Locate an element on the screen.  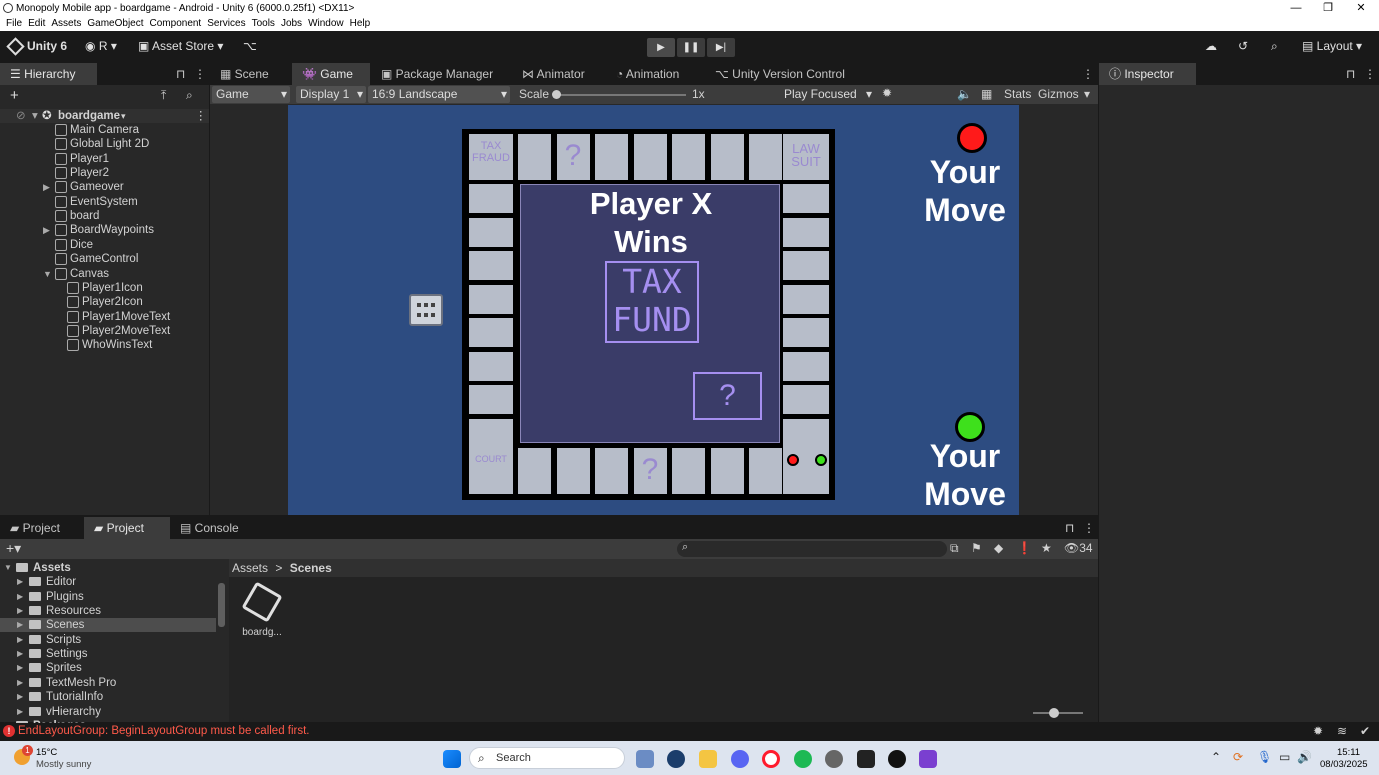
restore-button: ❐ is located at coordinates (1328, 8).